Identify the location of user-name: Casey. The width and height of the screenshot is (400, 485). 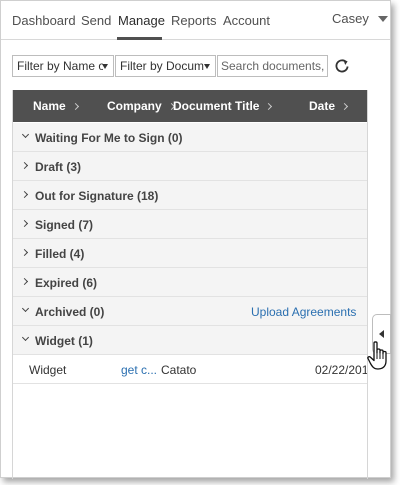
(350, 18).